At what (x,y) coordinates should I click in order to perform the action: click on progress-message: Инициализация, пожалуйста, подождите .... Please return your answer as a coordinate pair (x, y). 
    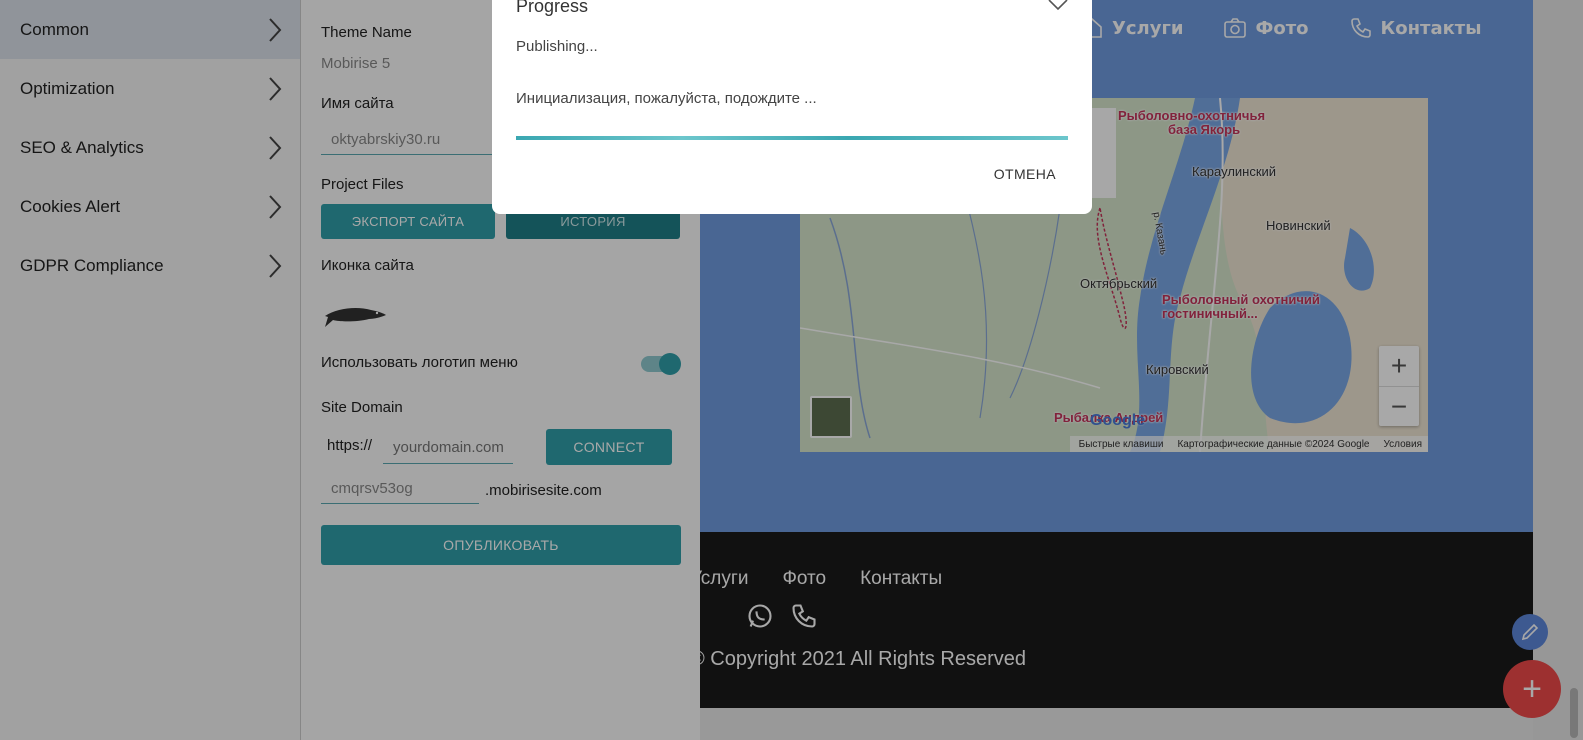
    Looking at the image, I should click on (666, 98).